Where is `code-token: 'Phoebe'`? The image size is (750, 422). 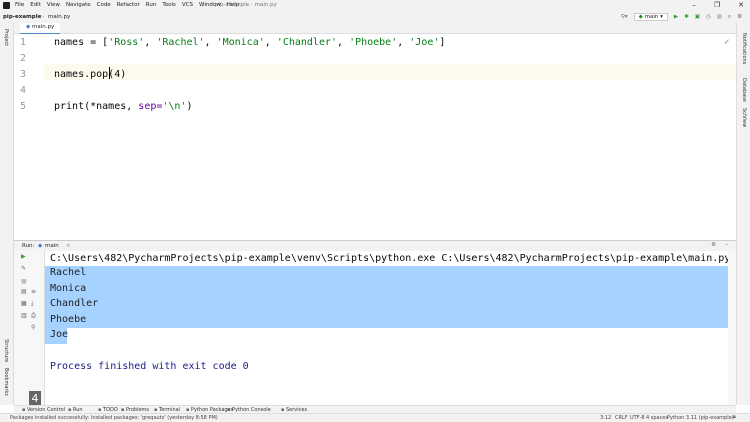 code-token: 'Phoebe' is located at coordinates (373, 42).